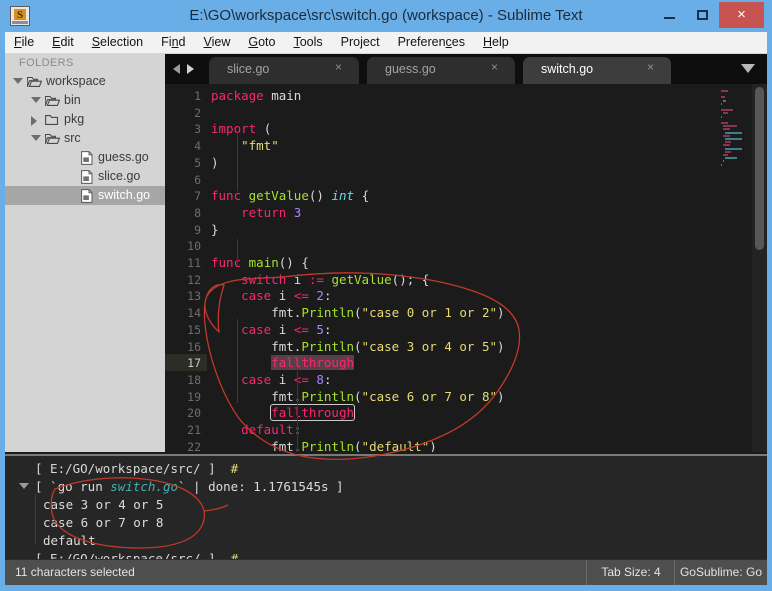 The image size is (772, 591). I want to click on editor-scrollbar-thumb, so click(759, 168).